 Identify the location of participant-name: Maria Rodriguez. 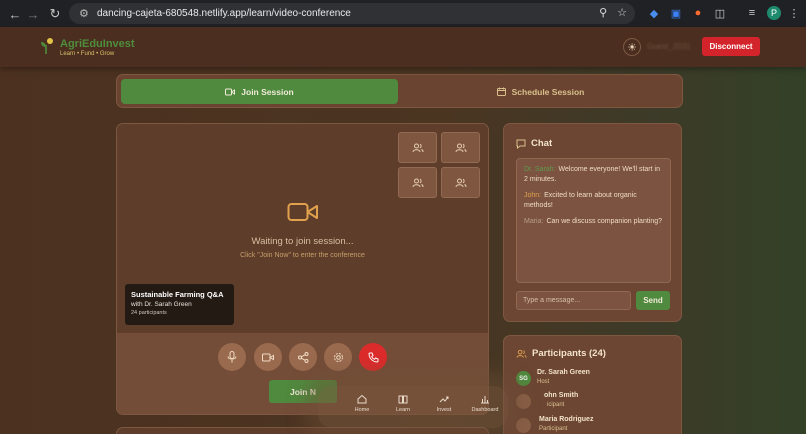
(566, 419).